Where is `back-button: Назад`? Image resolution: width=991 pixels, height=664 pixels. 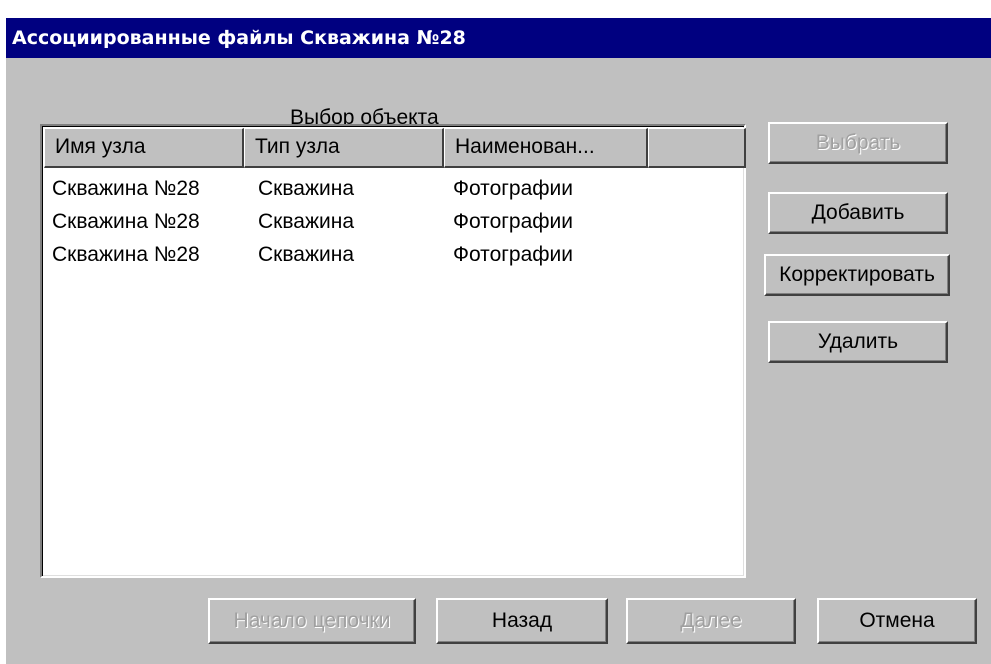
back-button: Назад is located at coordinates (522, 621).